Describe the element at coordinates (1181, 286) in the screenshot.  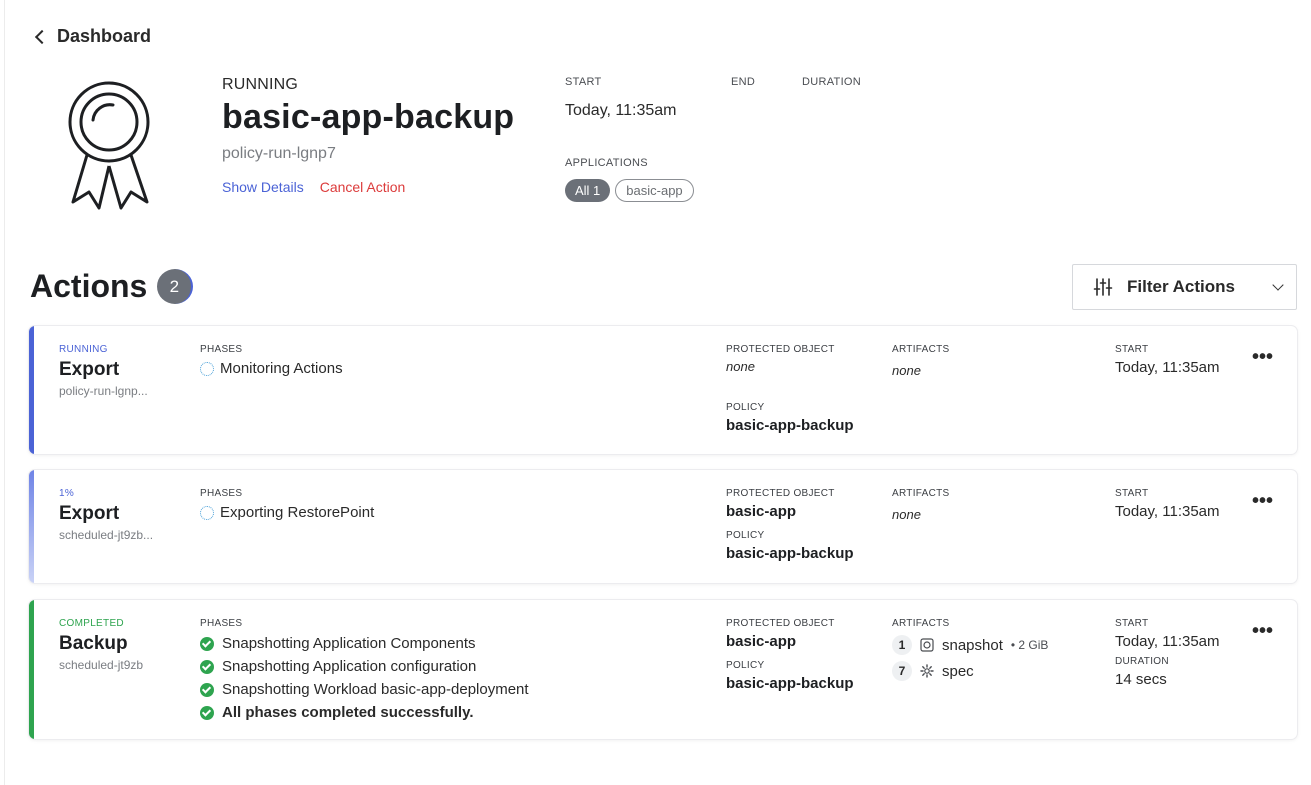
I see `filter-actions-label: Filter Actions` at that location.